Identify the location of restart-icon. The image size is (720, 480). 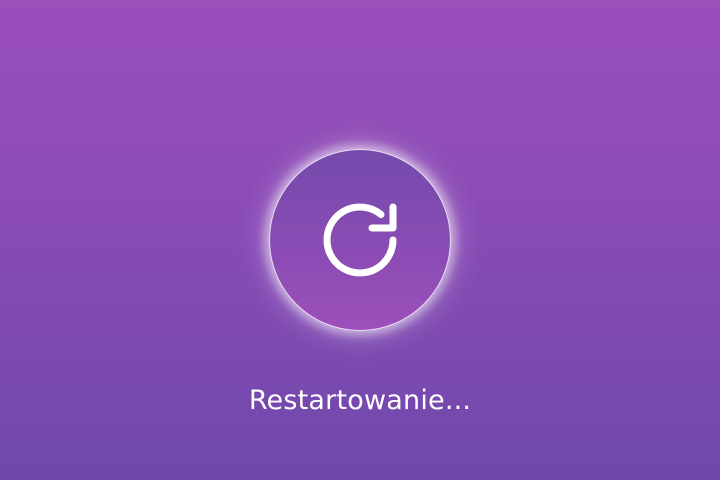
(360, 240).